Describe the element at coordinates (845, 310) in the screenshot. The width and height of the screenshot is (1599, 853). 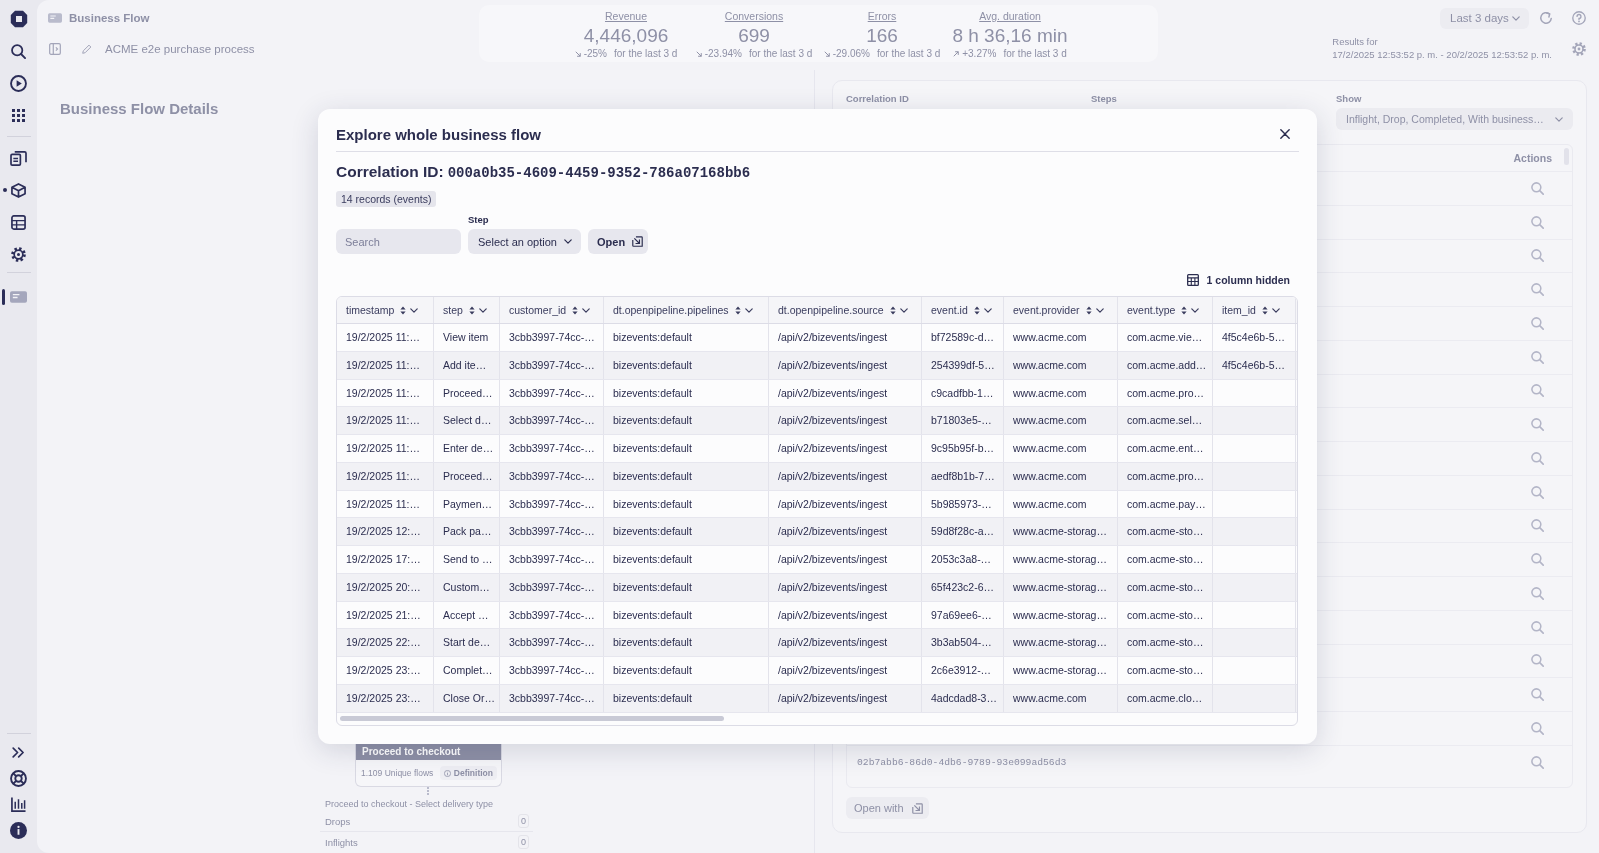
I see `column-header: dt.openpipeline.source` at that location.